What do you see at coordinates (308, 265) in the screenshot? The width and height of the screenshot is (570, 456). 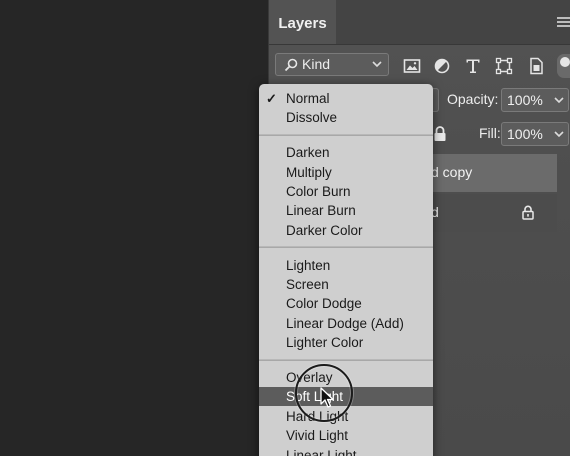 I see `menu-item-label: Lighten` at bounding box center [308, 265].